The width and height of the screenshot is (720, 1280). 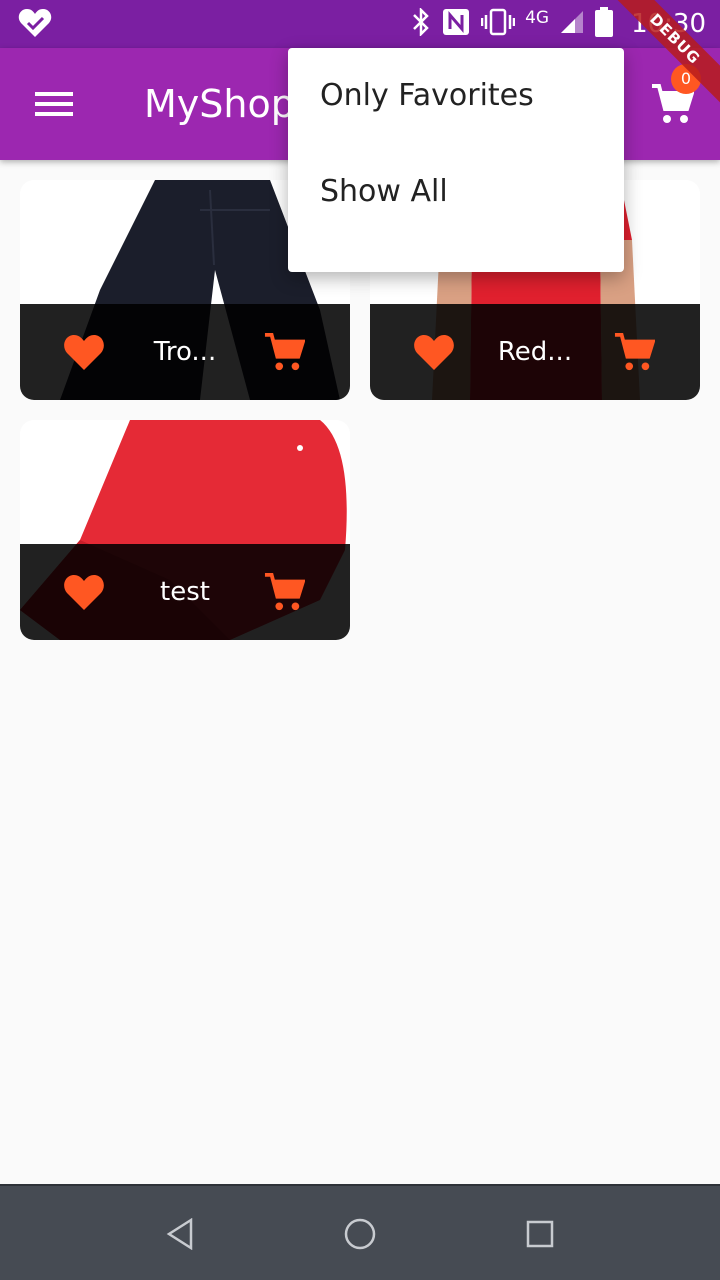 I want to click on tile-footer: test, so click(x=185, y=592).